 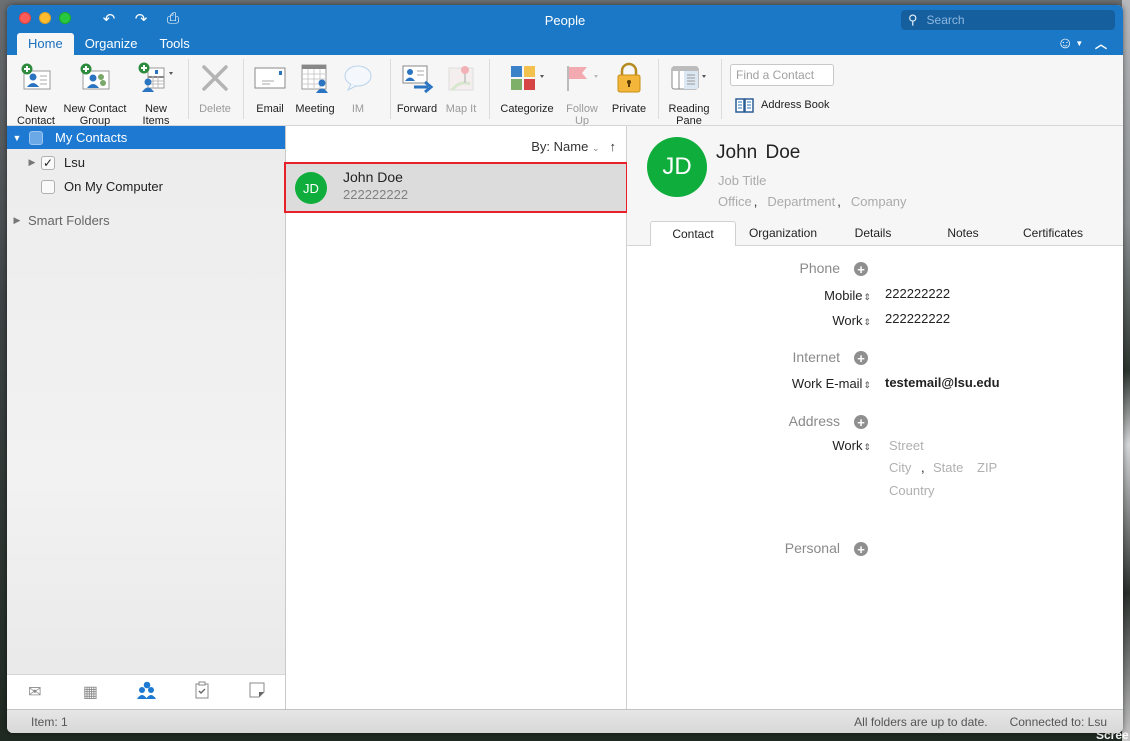 What do you see at coordinates (36, 94) in the screenshot?
I see `new-contact-button: New Contact` at bounding box center [36, 94].